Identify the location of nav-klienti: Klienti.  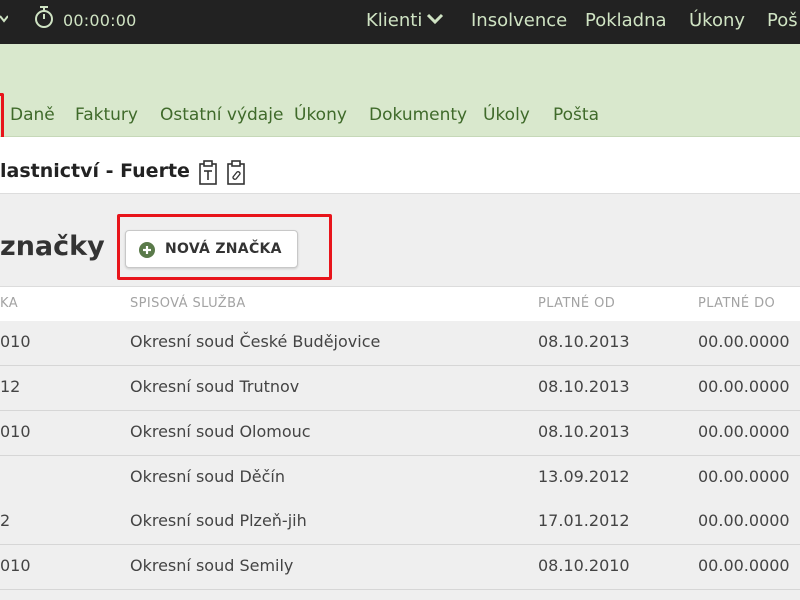
(394, 22).